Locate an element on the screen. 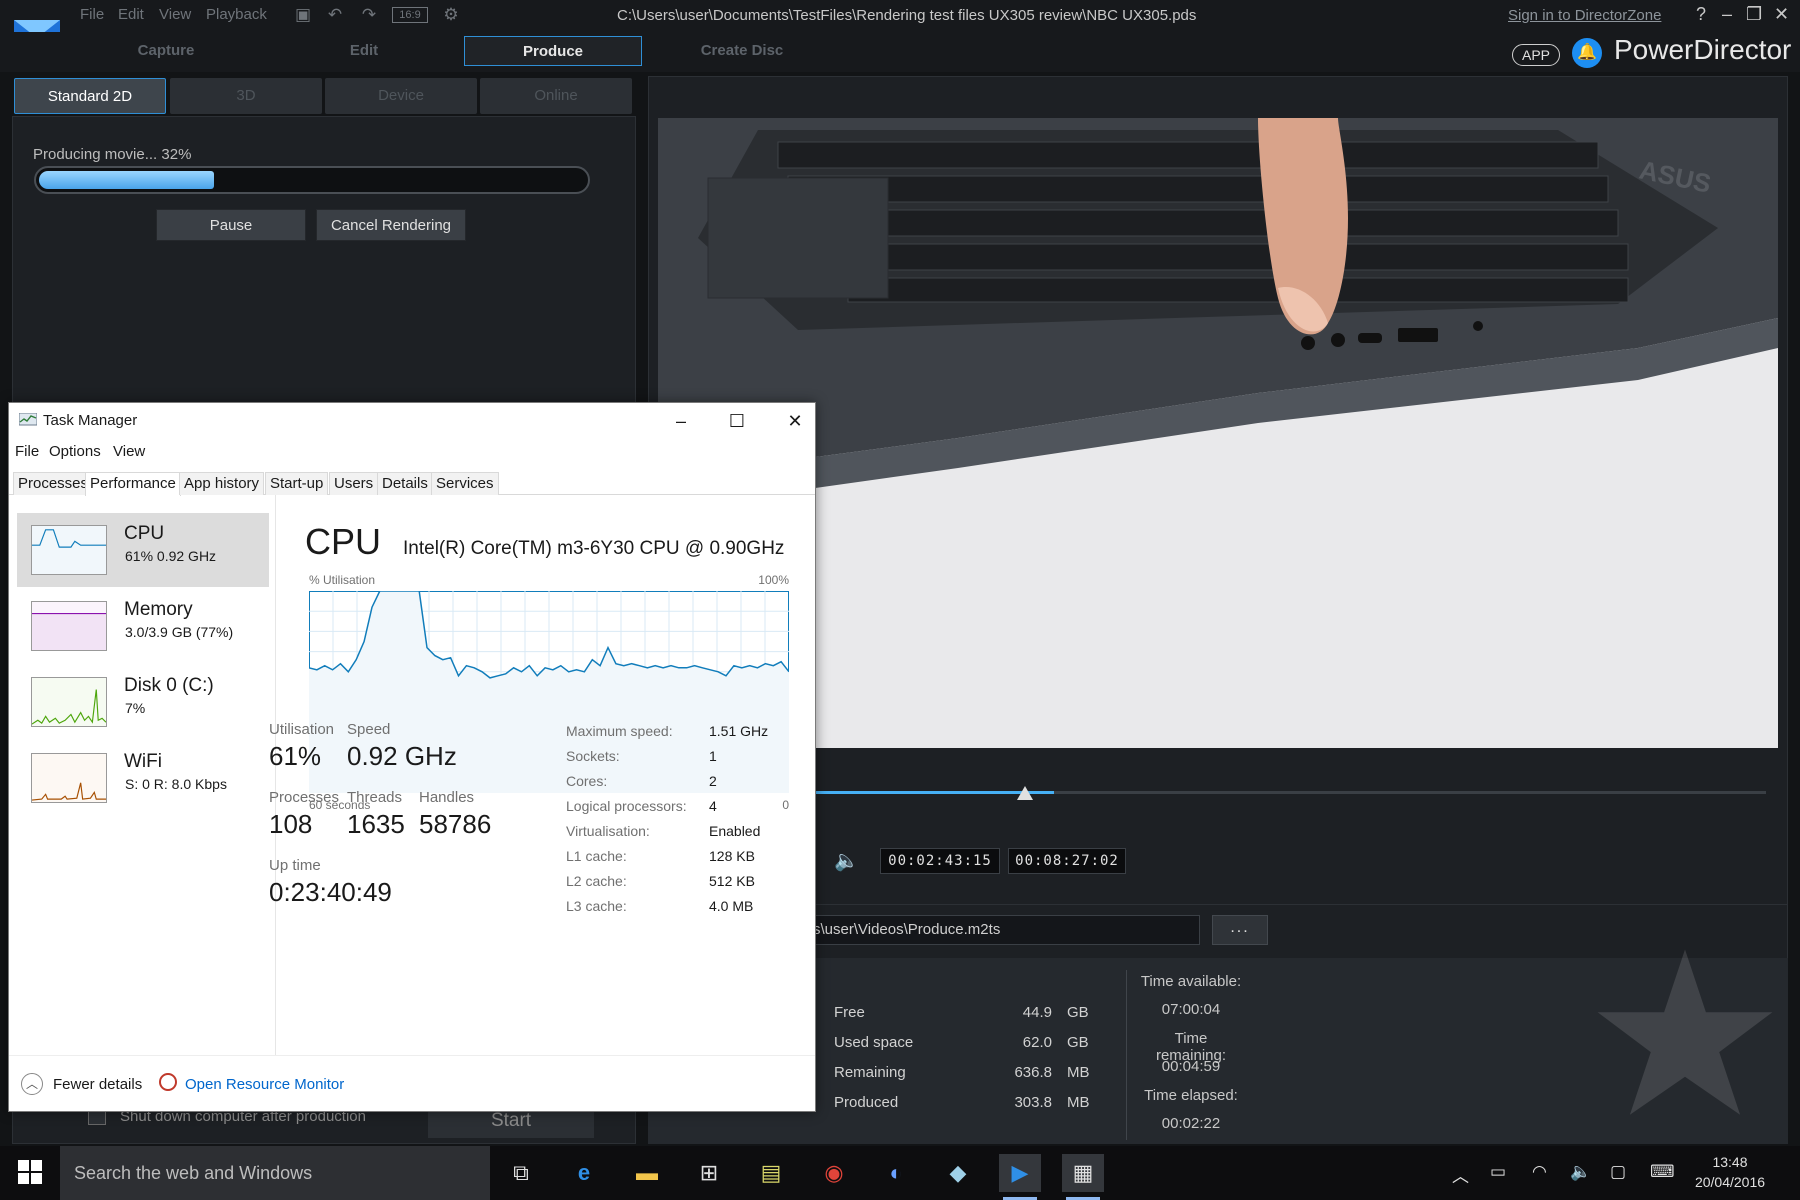 The image size is (1800, 1200). resource-memory: Memory 3.0/3.9 GB (77%) is located at coordinates (143, 626).